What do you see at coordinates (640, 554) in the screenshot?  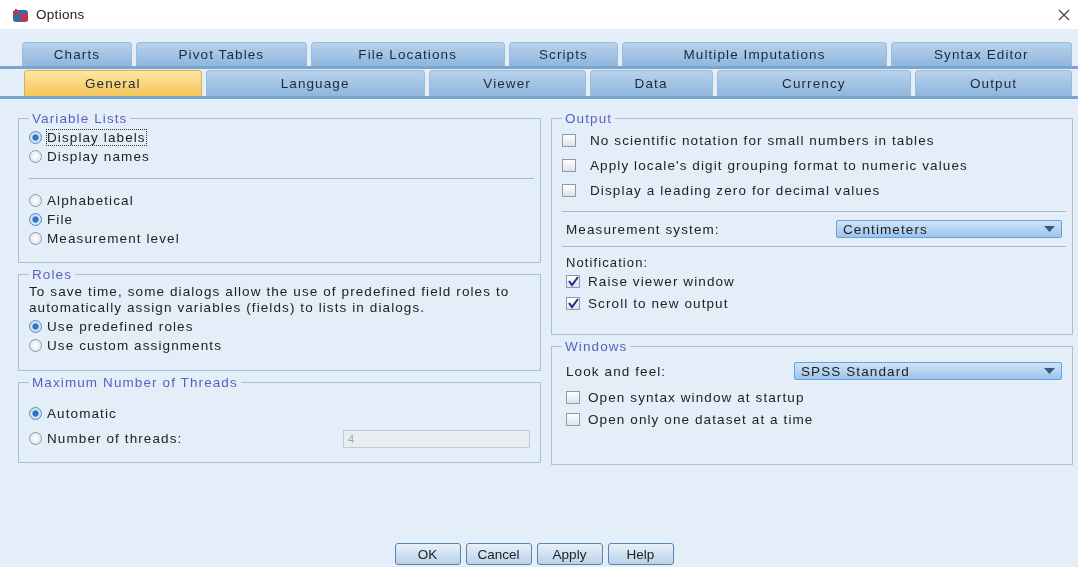 I see `dialog-button: Help` at bounding box center [640, 554].